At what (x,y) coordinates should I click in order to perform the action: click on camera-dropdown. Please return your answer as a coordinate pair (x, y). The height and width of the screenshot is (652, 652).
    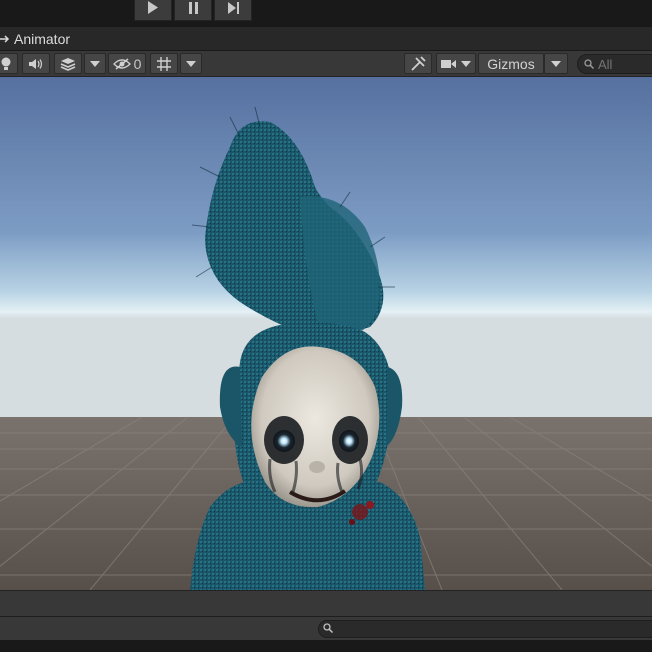
    Looking at the image, I should click on (456, 63).